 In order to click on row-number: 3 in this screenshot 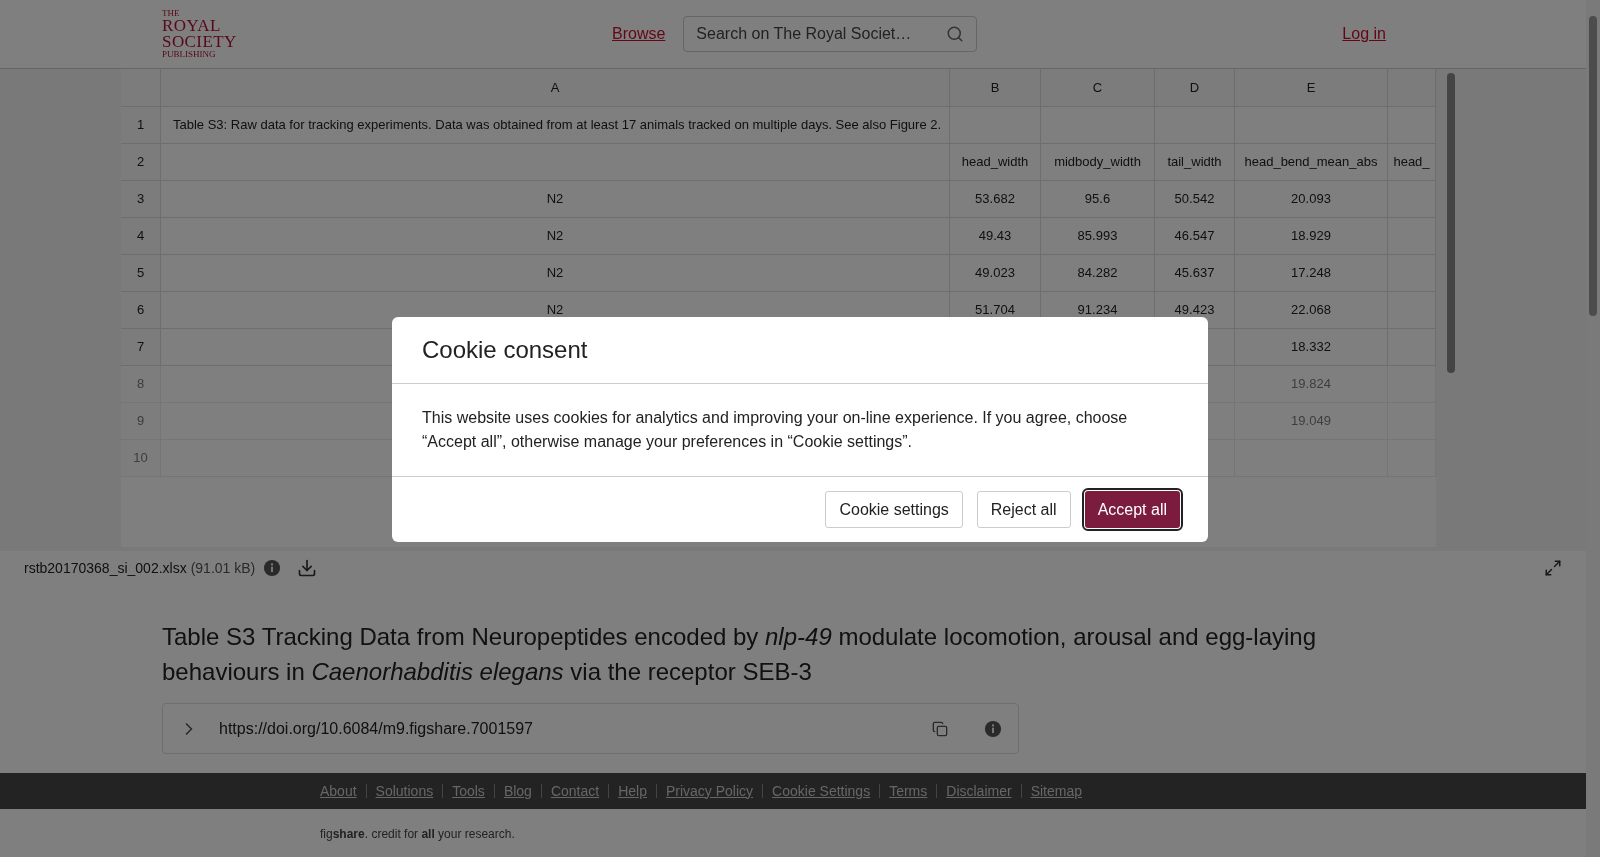, I will do `click(141, 199)`.